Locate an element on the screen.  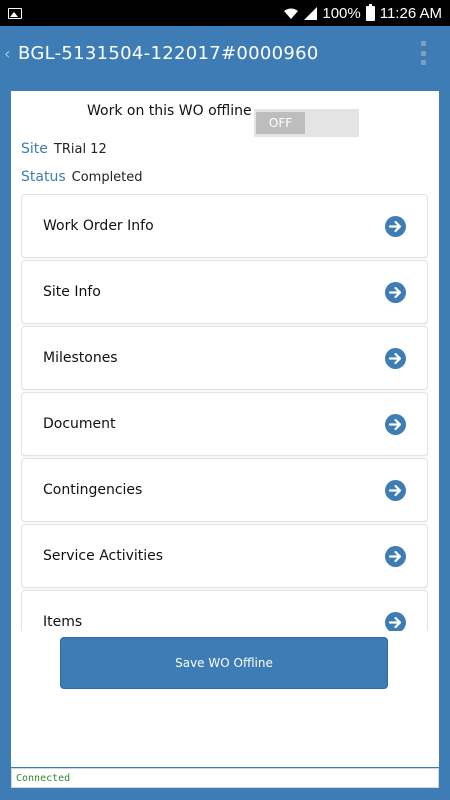
app-bar: ‹ BGL-5131504-122017#0000960 is located at coordinates (225, 53).